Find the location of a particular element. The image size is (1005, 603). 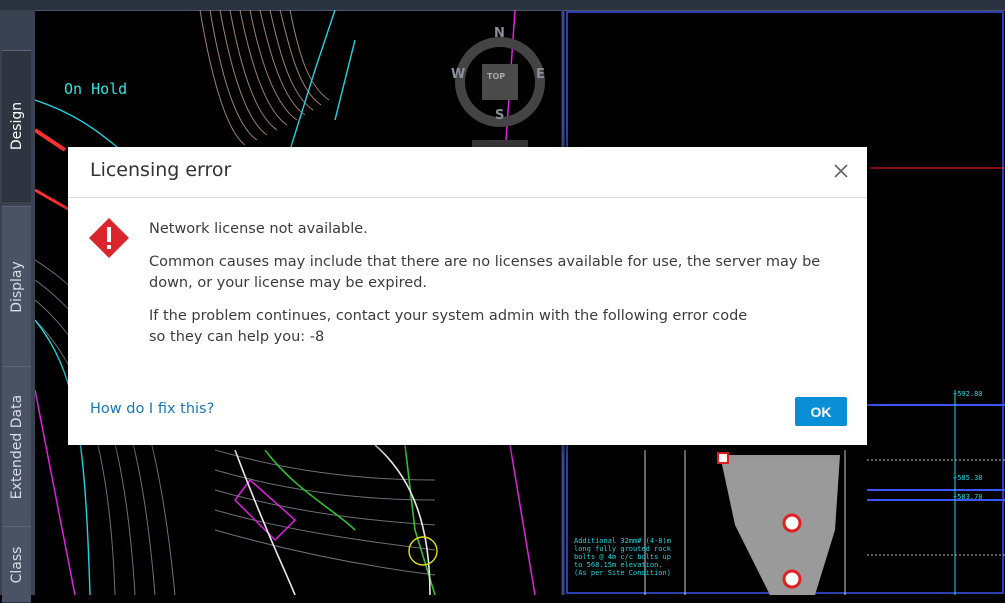

tab-label: Extended Data is located at coordinates (16, 447).